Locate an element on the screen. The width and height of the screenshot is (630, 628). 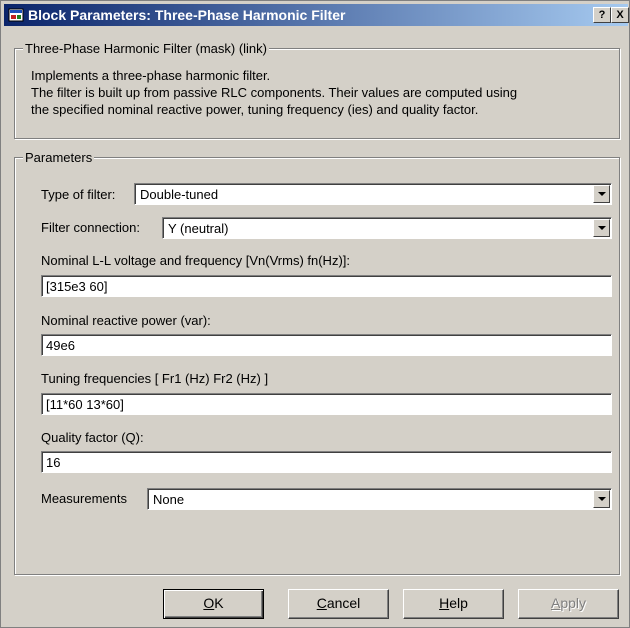
quality-factor-field: 16 is located at coordinates (326, 462).